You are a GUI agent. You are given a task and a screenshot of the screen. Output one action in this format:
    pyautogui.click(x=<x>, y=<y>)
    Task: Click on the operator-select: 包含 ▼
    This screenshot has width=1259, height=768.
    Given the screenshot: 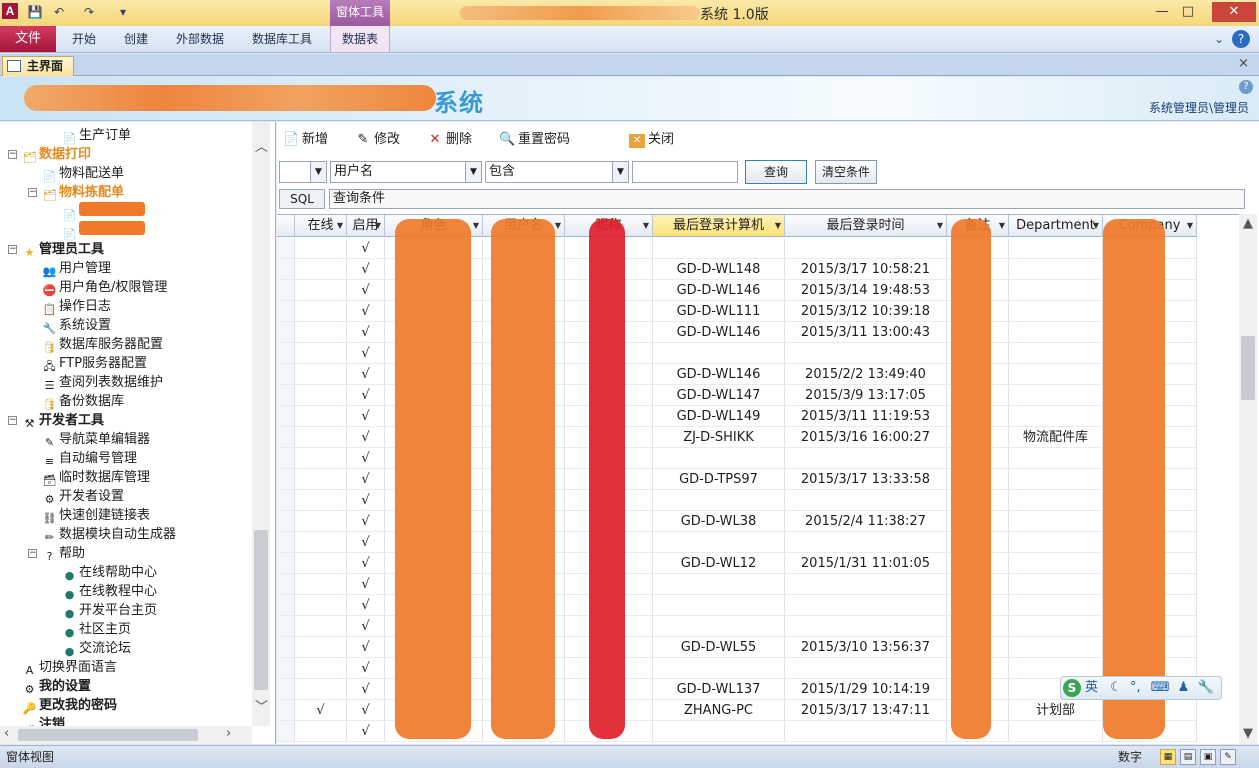 What is the action you would take?
    pyautogui.click(x=557, y=172)
    